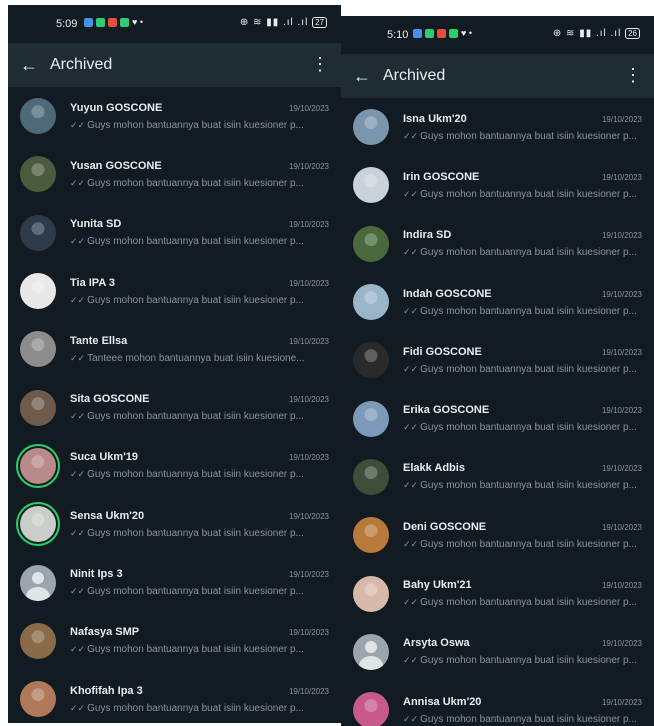 This screenshot has width=654, height=726. I want to click on contact-name: Yunita SD, so click(96, 224).